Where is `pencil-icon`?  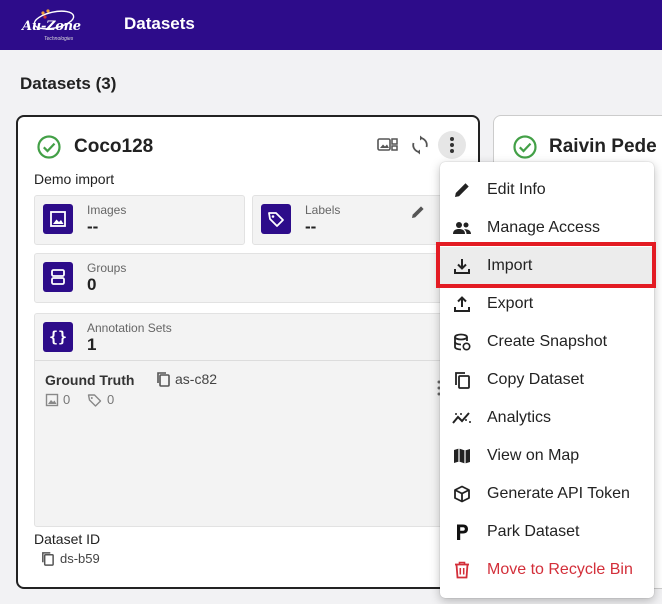
pencil-icon is located at coordinates (462, 190).